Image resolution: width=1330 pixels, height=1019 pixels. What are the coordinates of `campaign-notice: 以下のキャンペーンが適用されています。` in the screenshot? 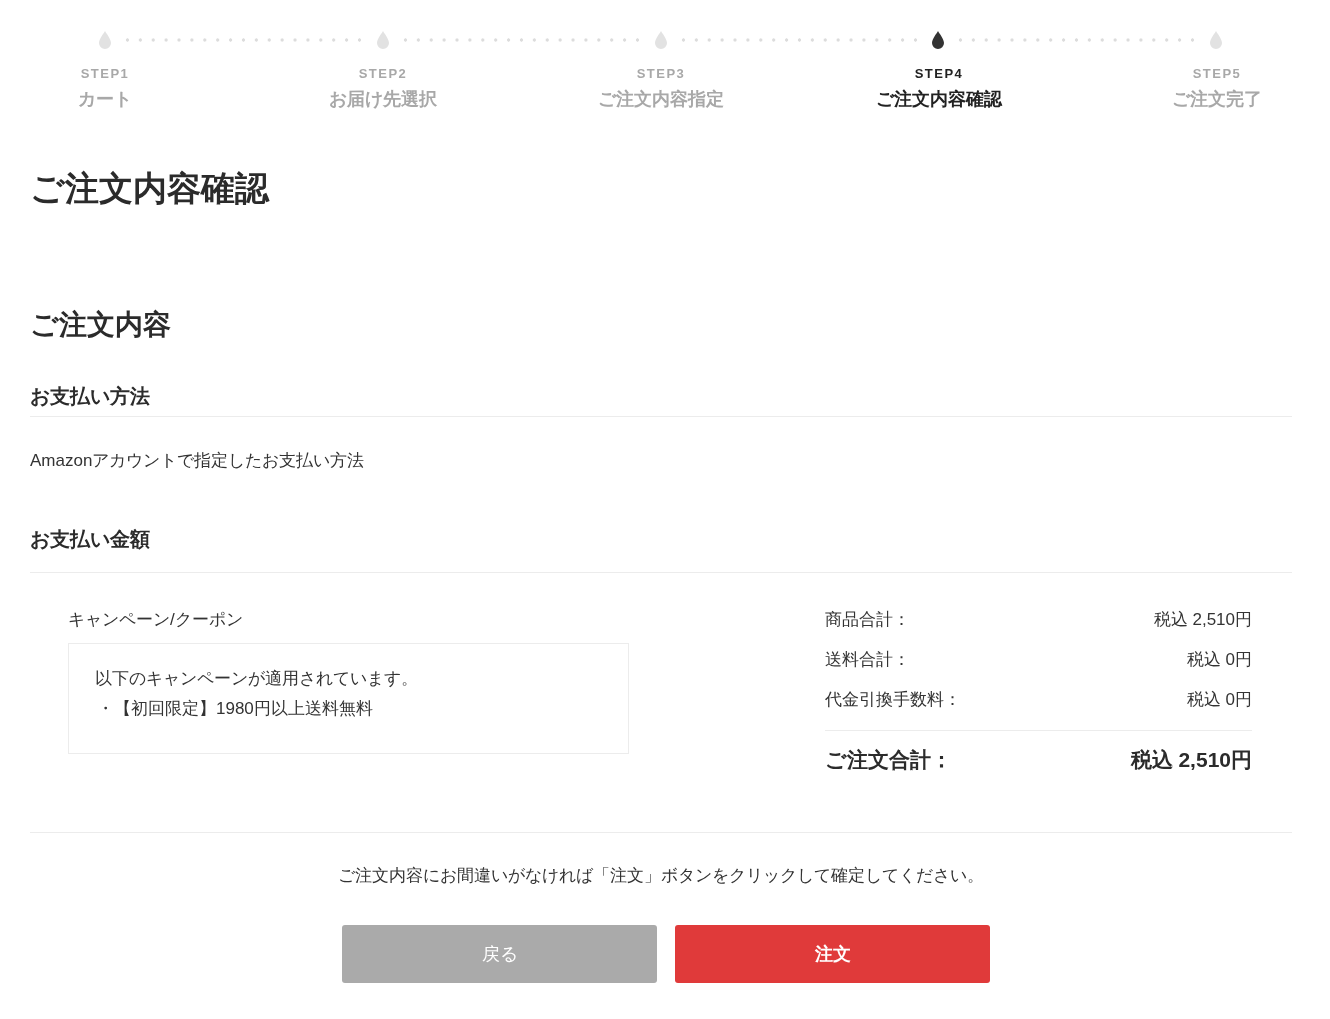 It's located at (256, 679).